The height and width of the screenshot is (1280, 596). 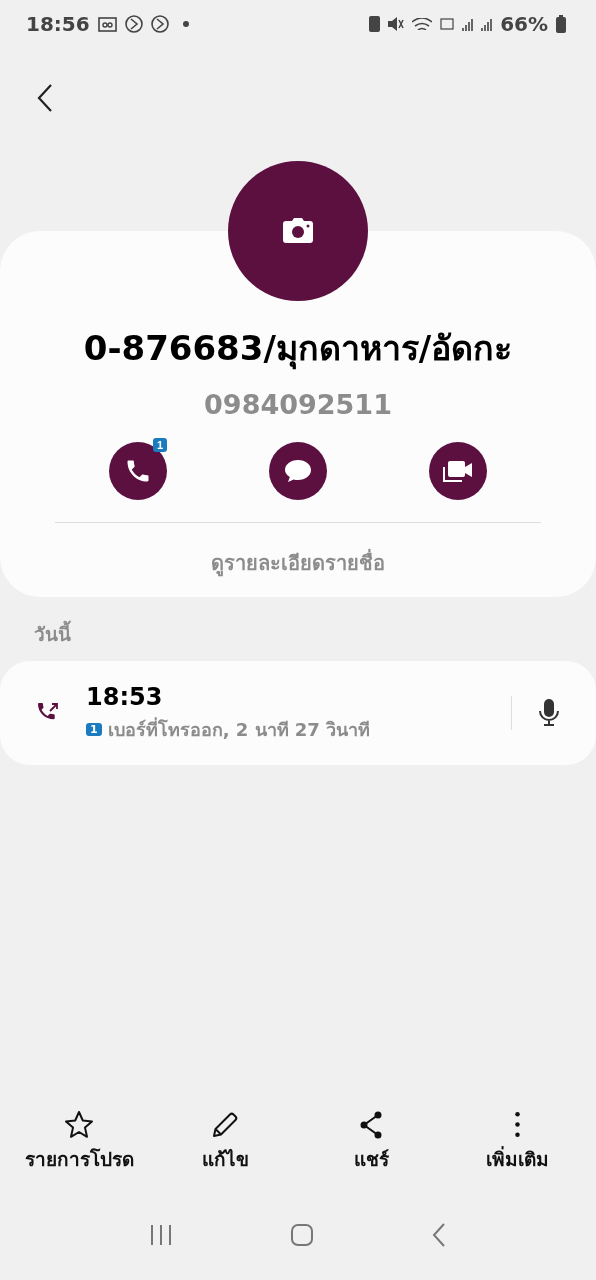 What do you see at coordinates (79, 1125) in the screenshot?
I see `star-icon` at bounding box center [79, 1125].